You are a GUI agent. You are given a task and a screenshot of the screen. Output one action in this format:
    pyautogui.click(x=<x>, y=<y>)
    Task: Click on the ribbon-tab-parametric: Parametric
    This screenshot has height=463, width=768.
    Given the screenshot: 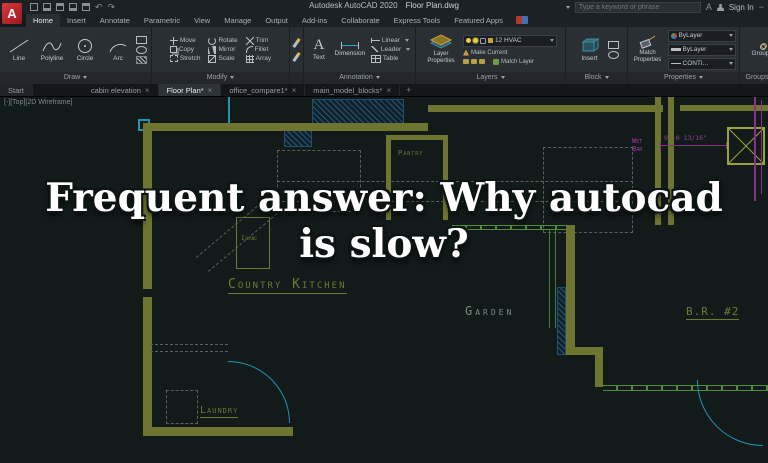 What is the action you would take?
    pyautogui.click(x=162, y=20)
    